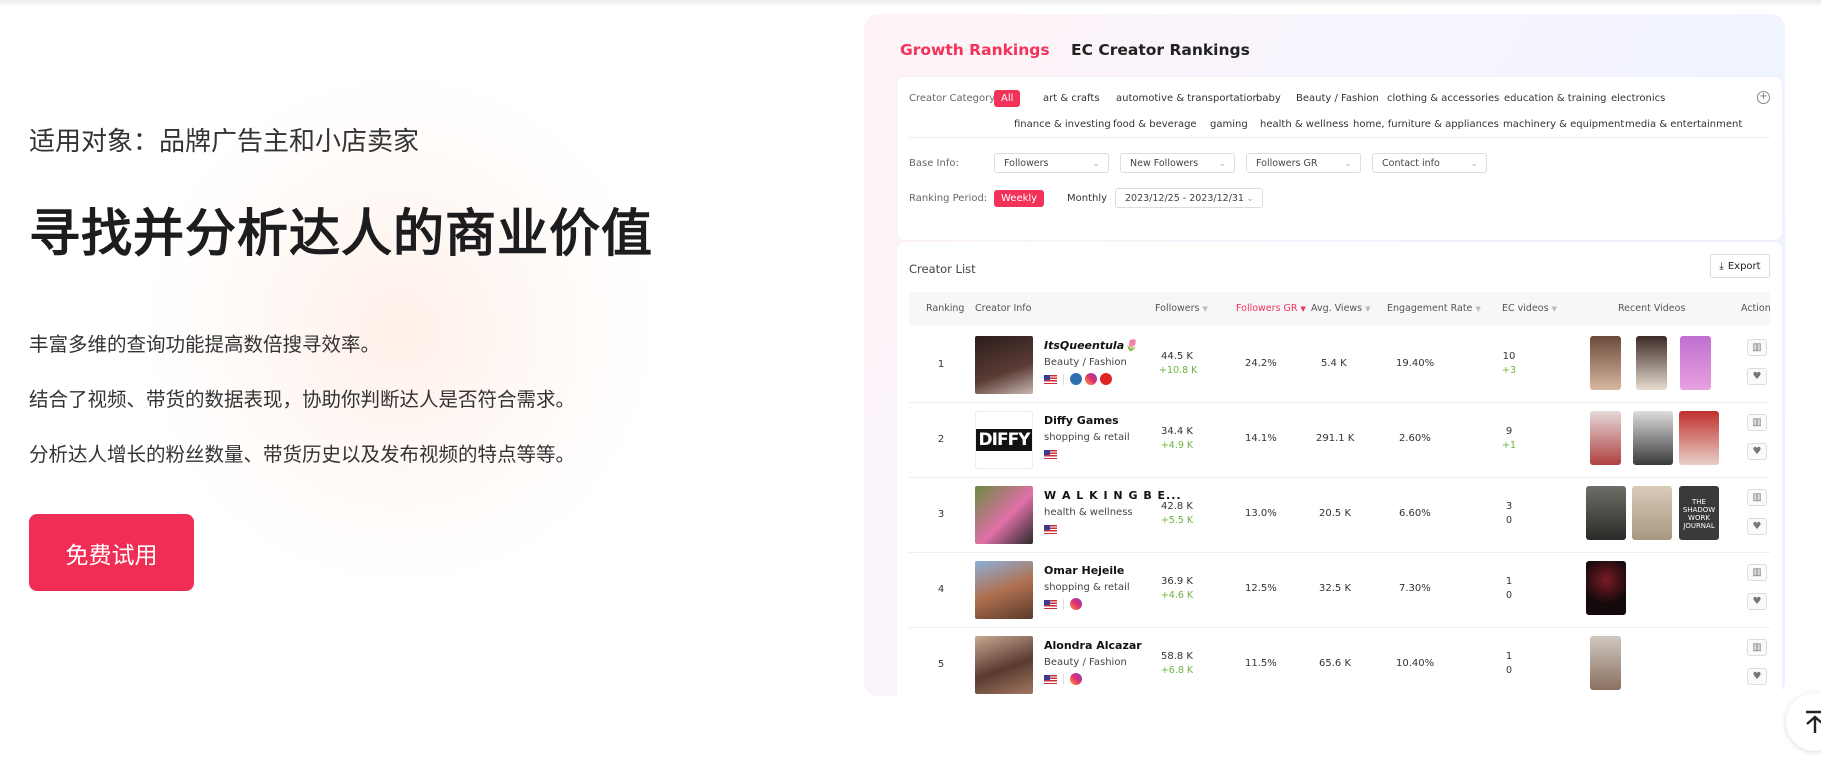  Describe the element at coordinates (1177, 163) in the screenshot. I see `new-followers-select: New Followers ⌄` at that location.